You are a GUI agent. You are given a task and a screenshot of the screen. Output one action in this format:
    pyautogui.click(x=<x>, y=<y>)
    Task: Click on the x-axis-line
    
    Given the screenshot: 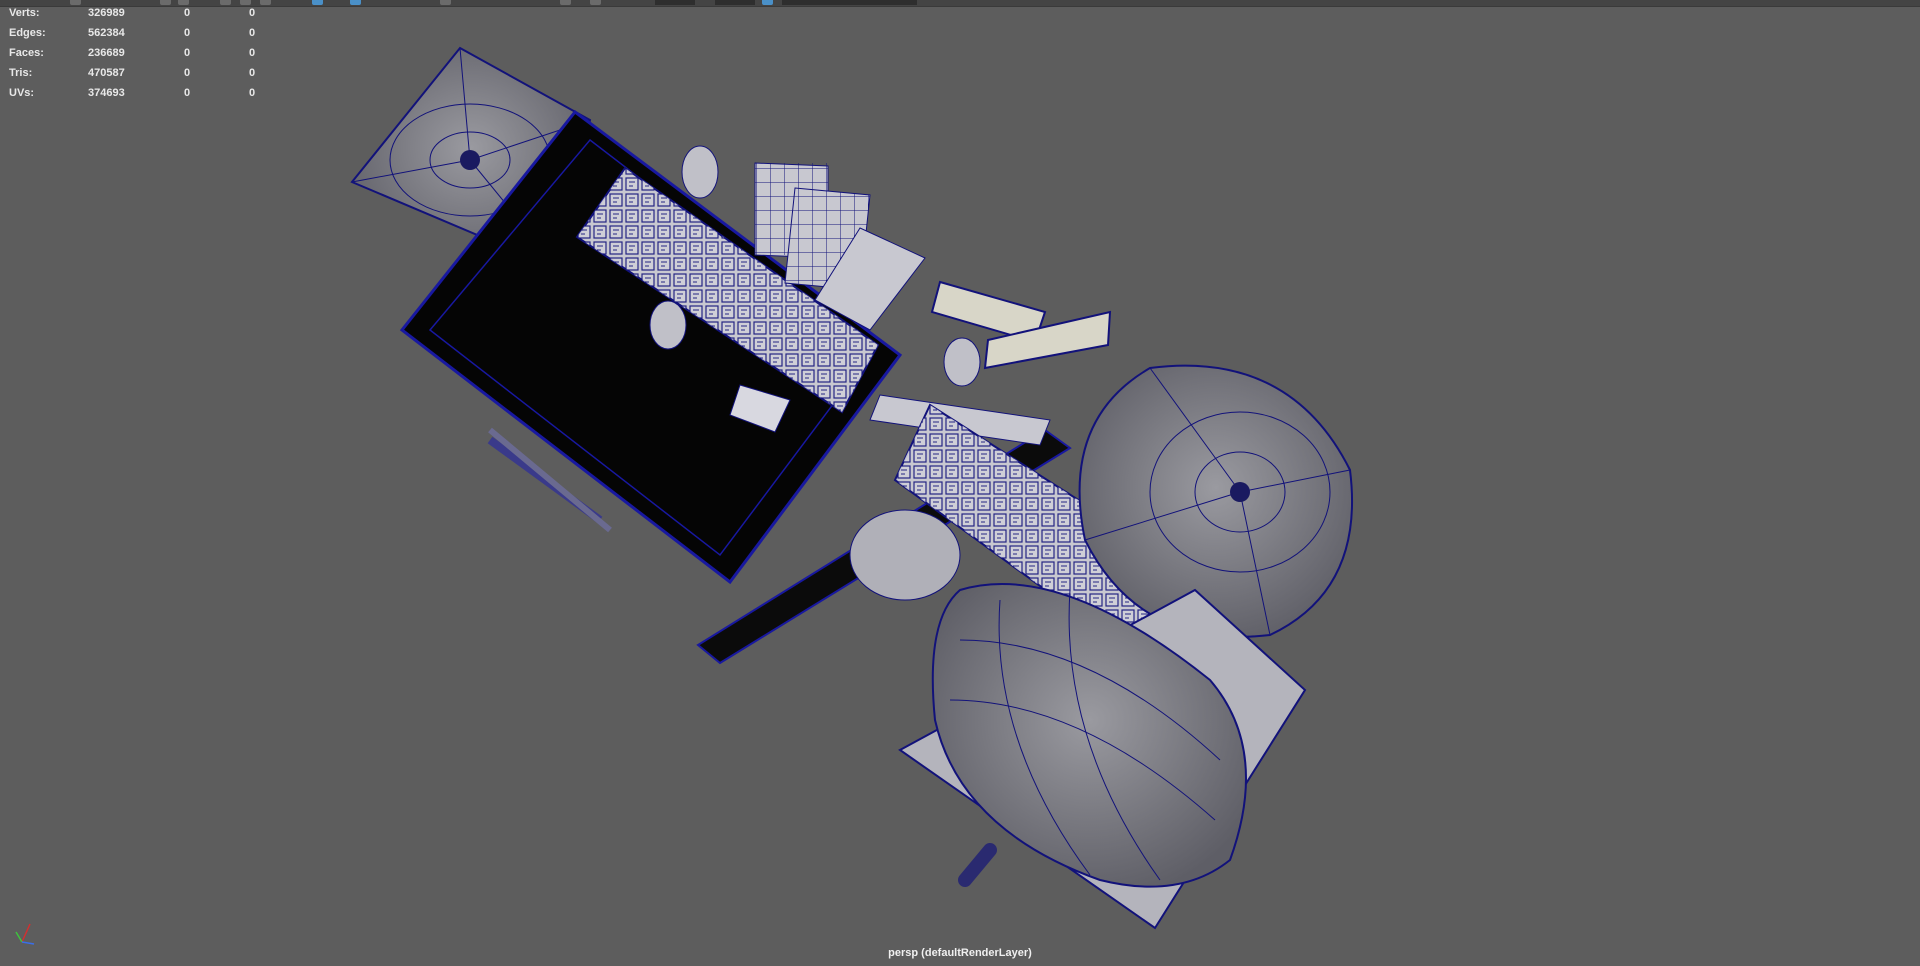 What is the action you would take?
    pyautogui.click(x=26, y=933)
    